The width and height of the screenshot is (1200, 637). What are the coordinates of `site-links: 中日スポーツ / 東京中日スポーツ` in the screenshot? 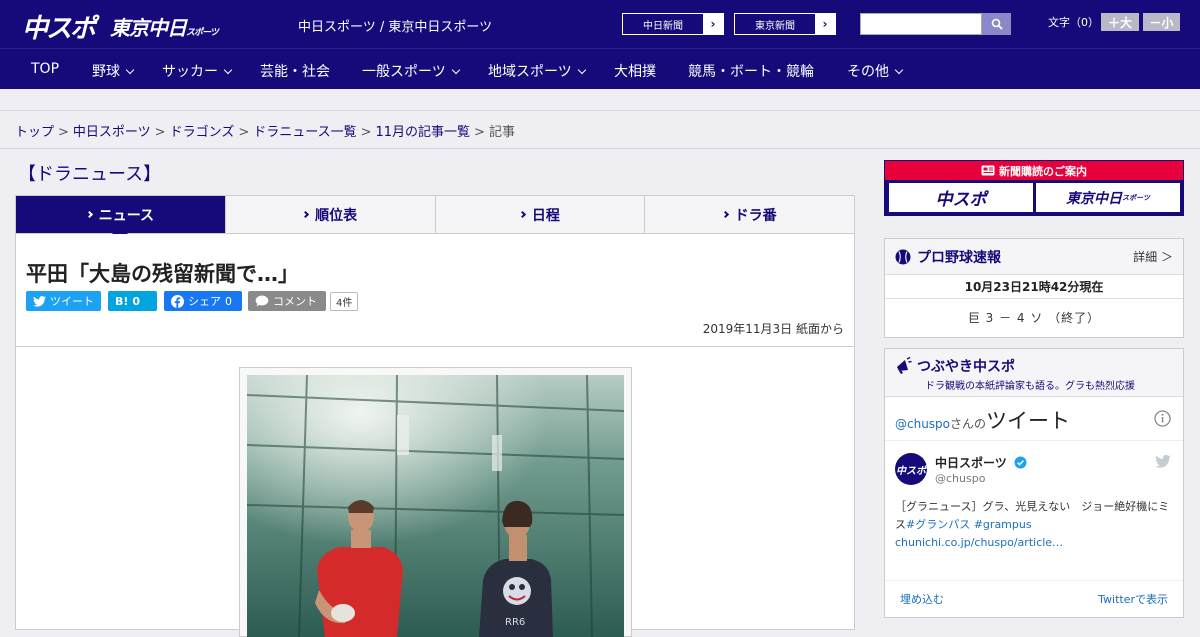 It's located at (395, 25).